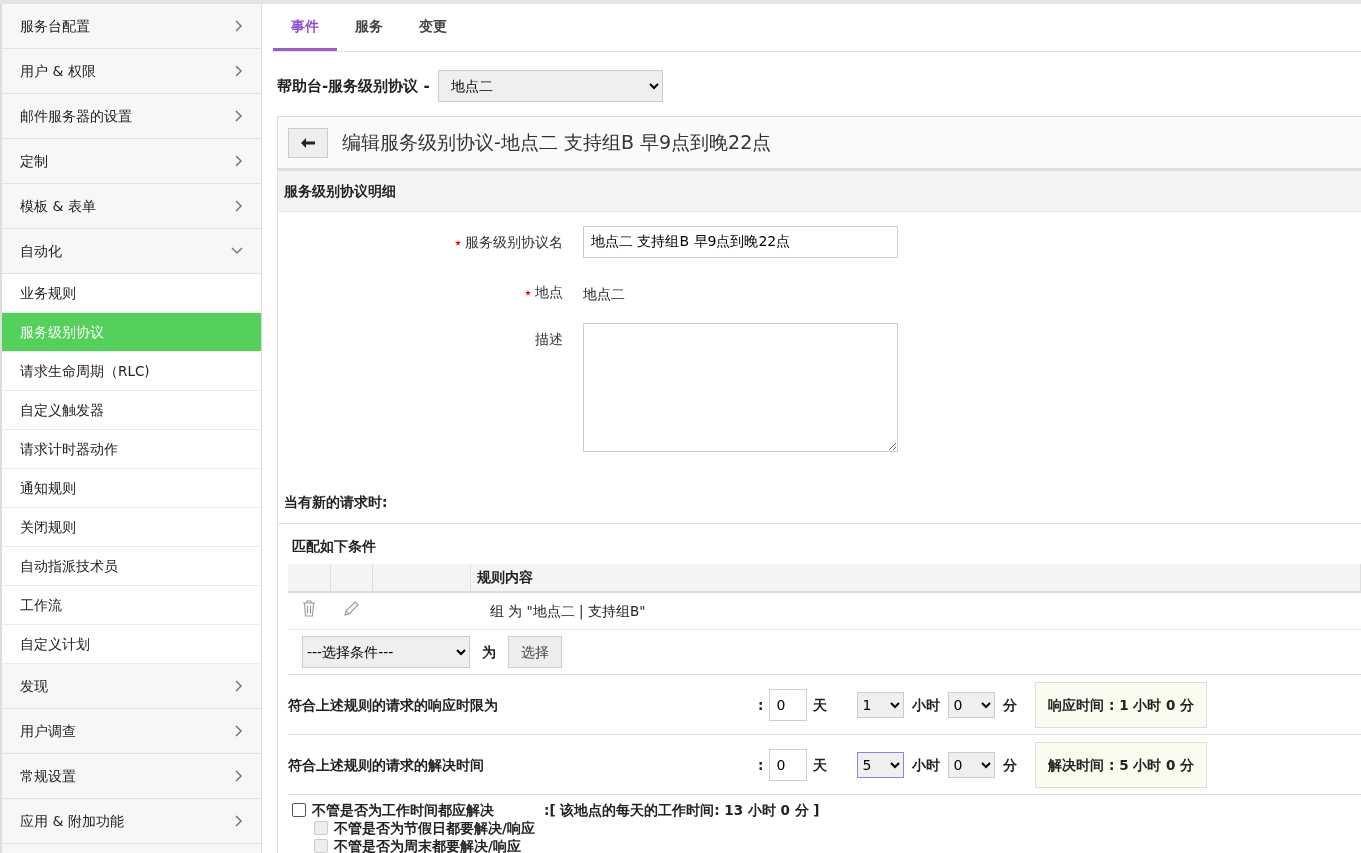 This screenshot has height=853, width=1361. I want to click on is-label: 为, so click(489, 652).